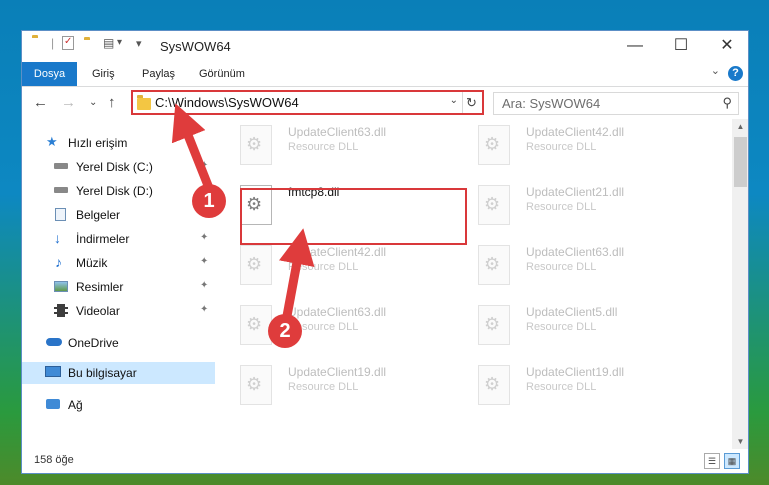  What do you see at coordinates (243, 210) in the screenshot?
I see `annotation-arrows` at bounding box center [243, 210].